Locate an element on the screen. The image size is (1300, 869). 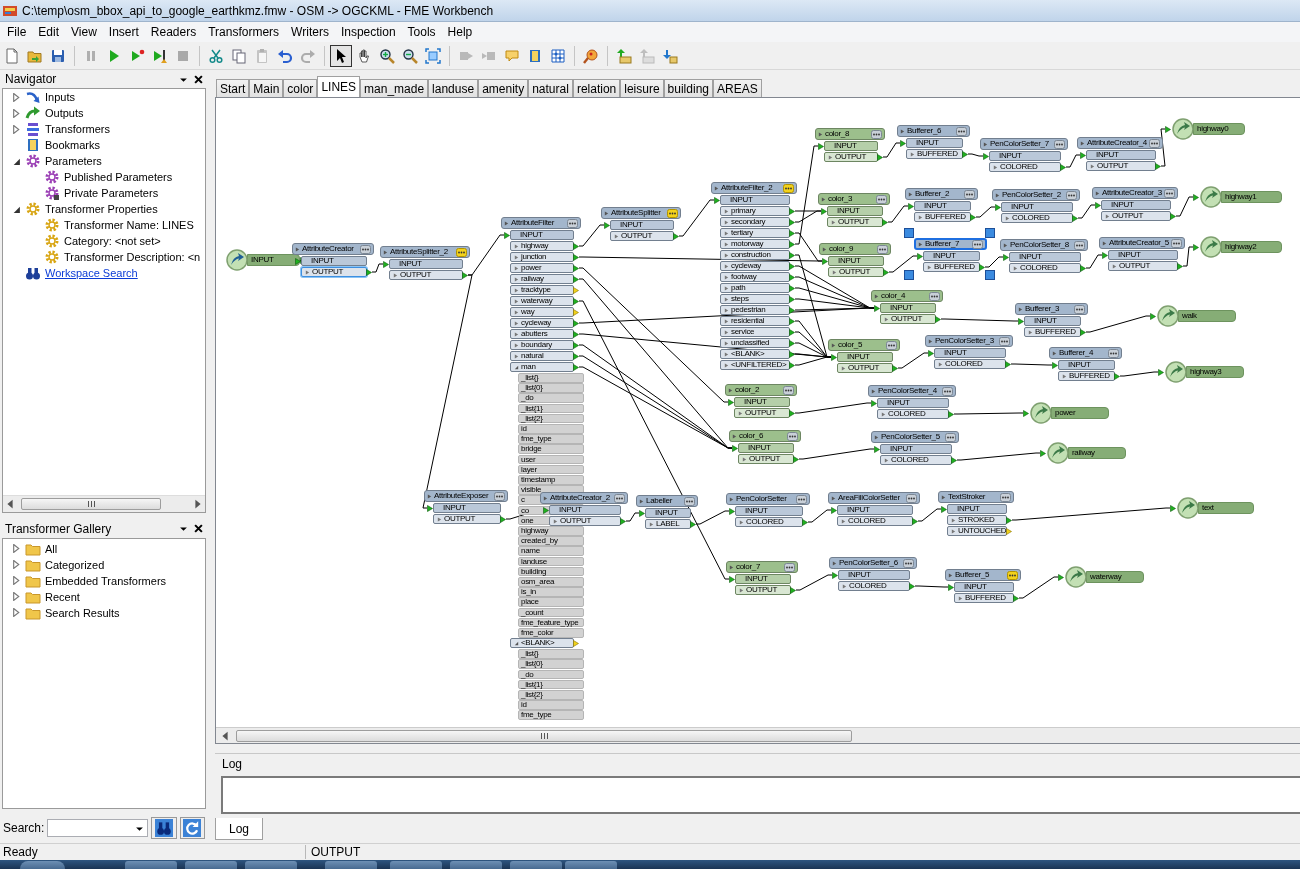
tree-item: Private Parameters is located at coordinates (111, 193).